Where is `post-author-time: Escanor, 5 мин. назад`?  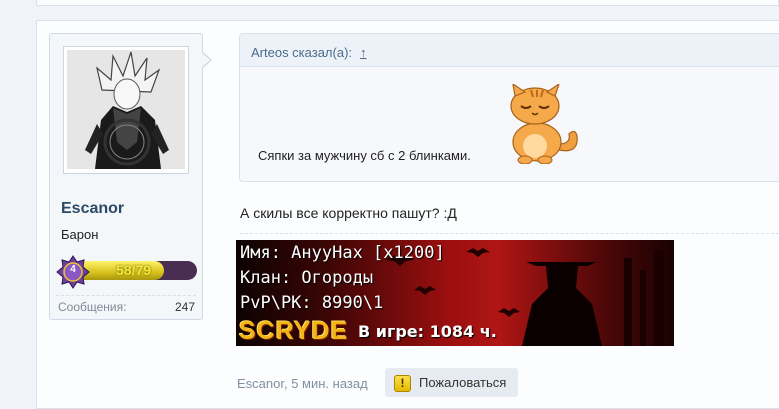
post-author-time: Escanor, 5 мин. назад is located at coordinates (302, 383).